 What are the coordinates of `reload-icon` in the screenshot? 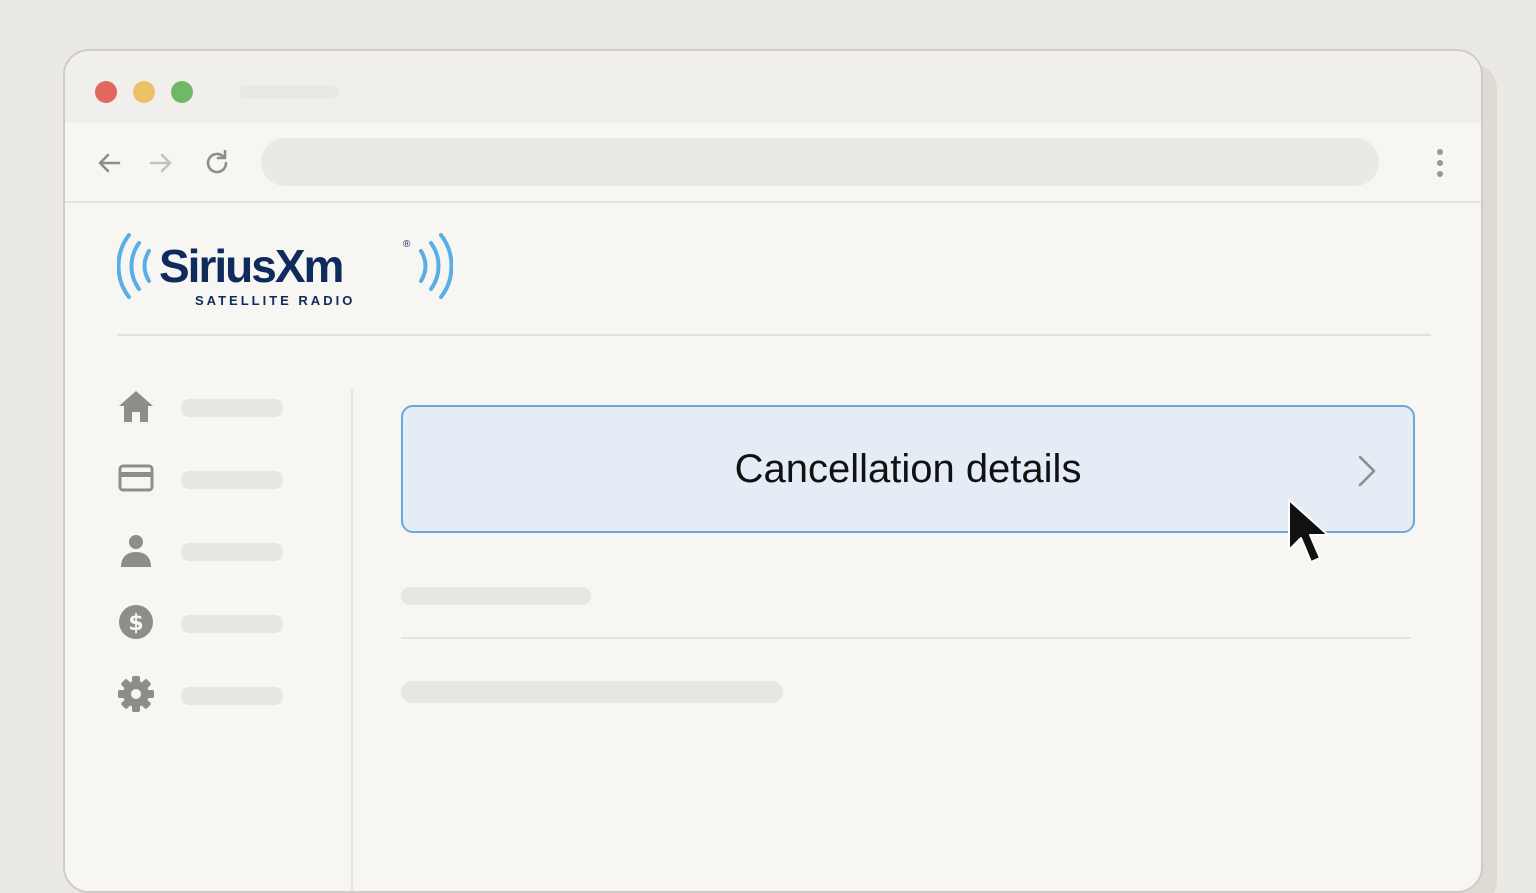 It's located at (217, 163).